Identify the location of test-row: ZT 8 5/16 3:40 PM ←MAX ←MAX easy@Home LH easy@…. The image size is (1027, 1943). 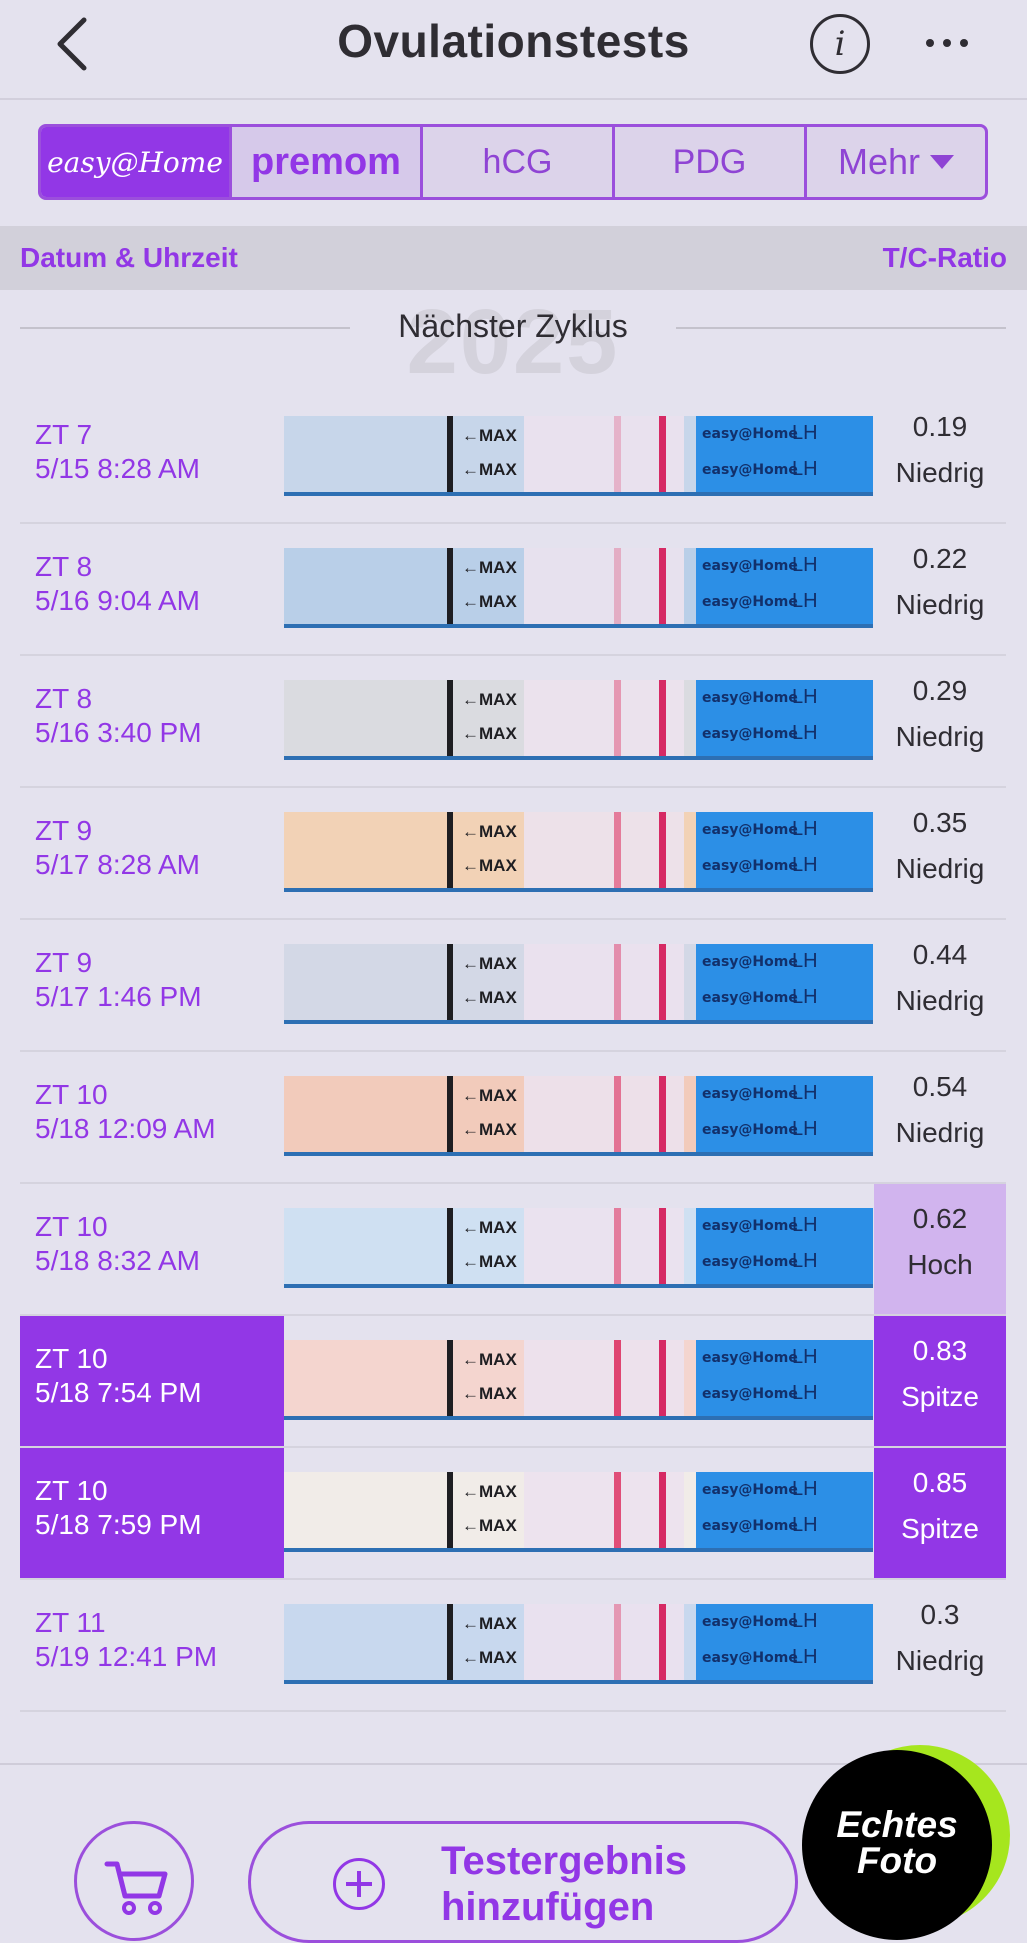
(513, 722).